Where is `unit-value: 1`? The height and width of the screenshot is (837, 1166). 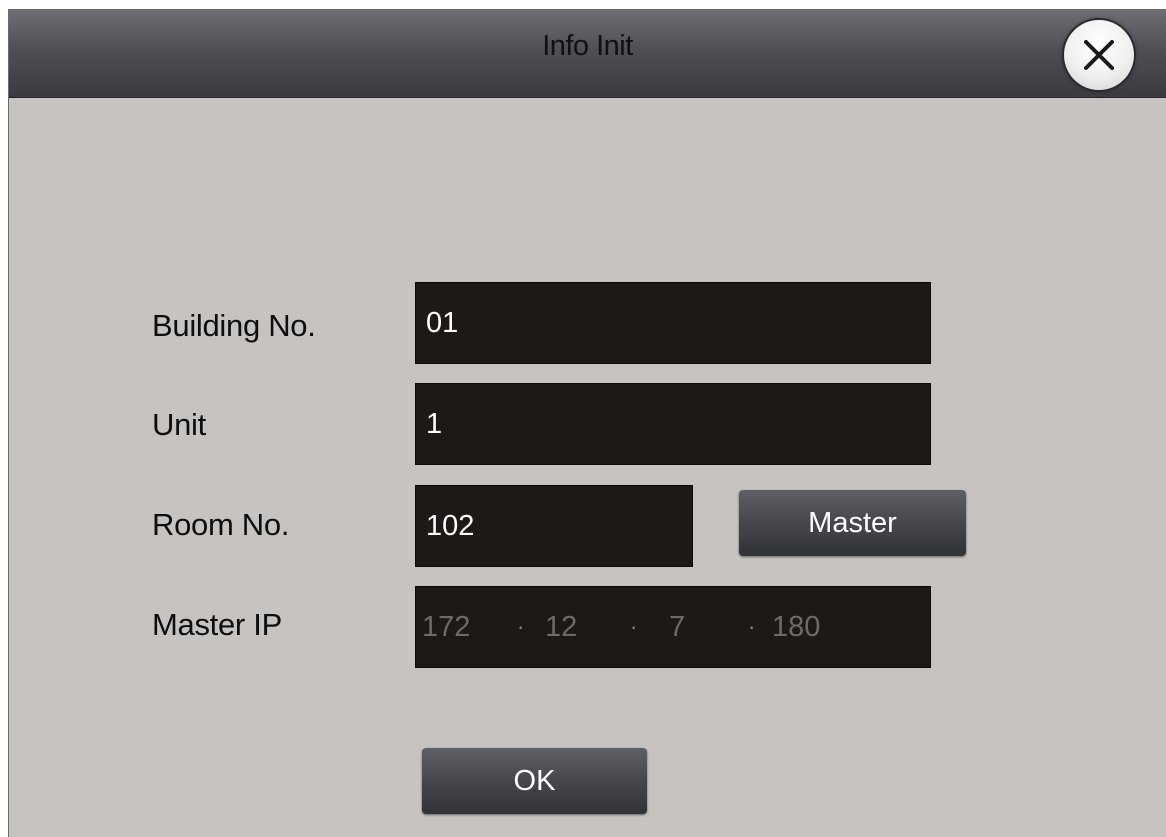 unit-value: 1 is located at coordinates (434, 423).